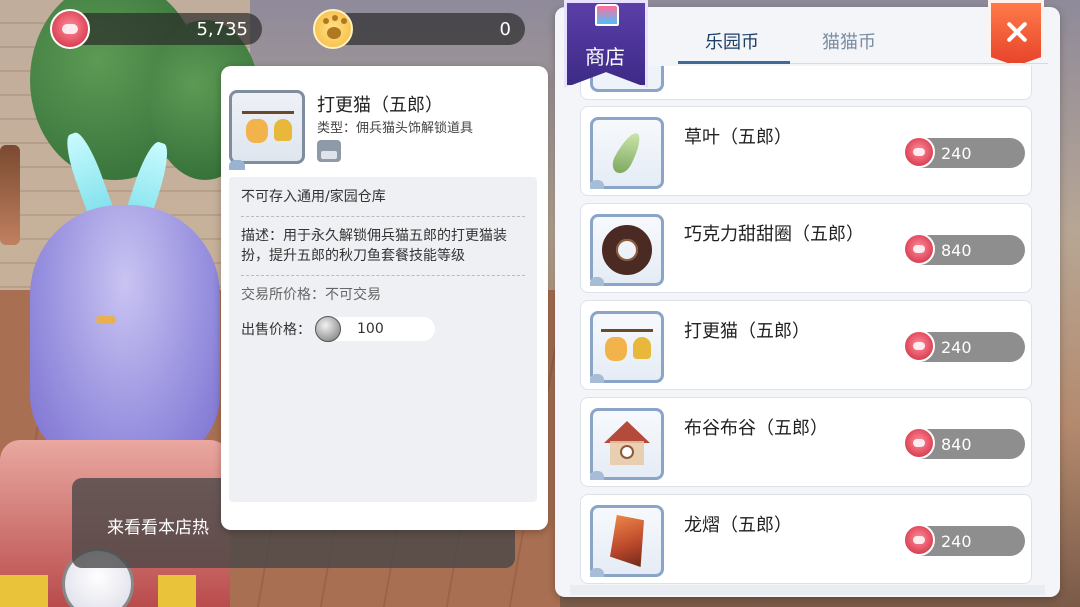  What do you see at coordinates (732, 41) in the screenshot?
I see `tab-park-coin: 乐园币` at bounding box center [732, 41].